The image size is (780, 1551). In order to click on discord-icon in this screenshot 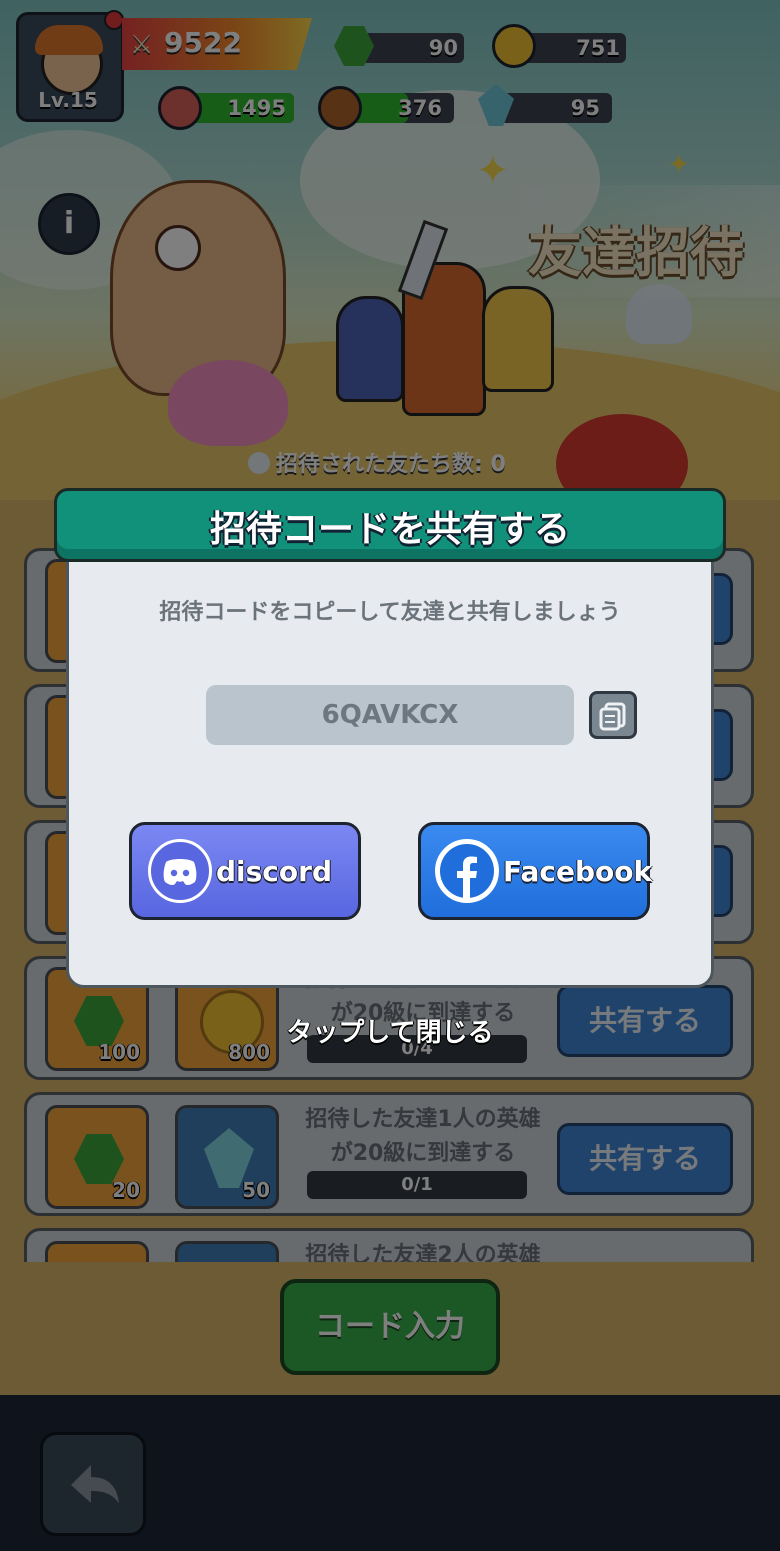, I will do `click(180, 871)`.